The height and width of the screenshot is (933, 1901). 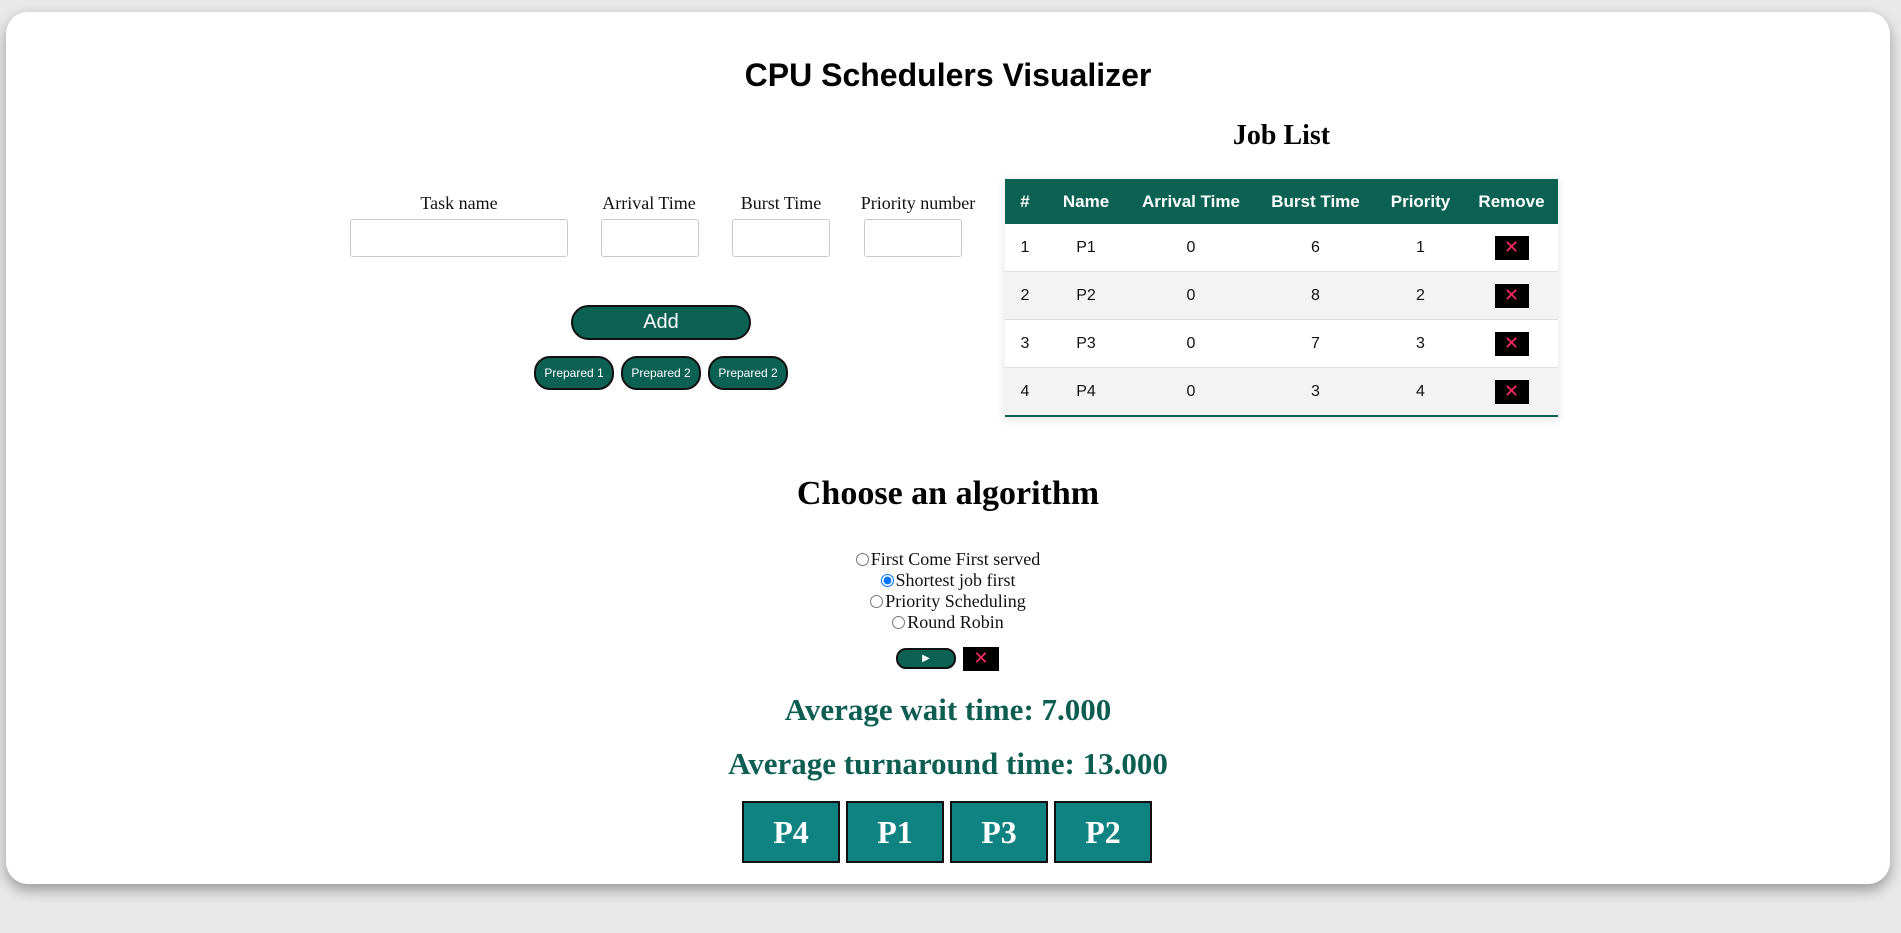 What do you see at coordinates (1086, 343) in the screenshot?
I see `row-name: P3` at bounding box center [1086, 343].